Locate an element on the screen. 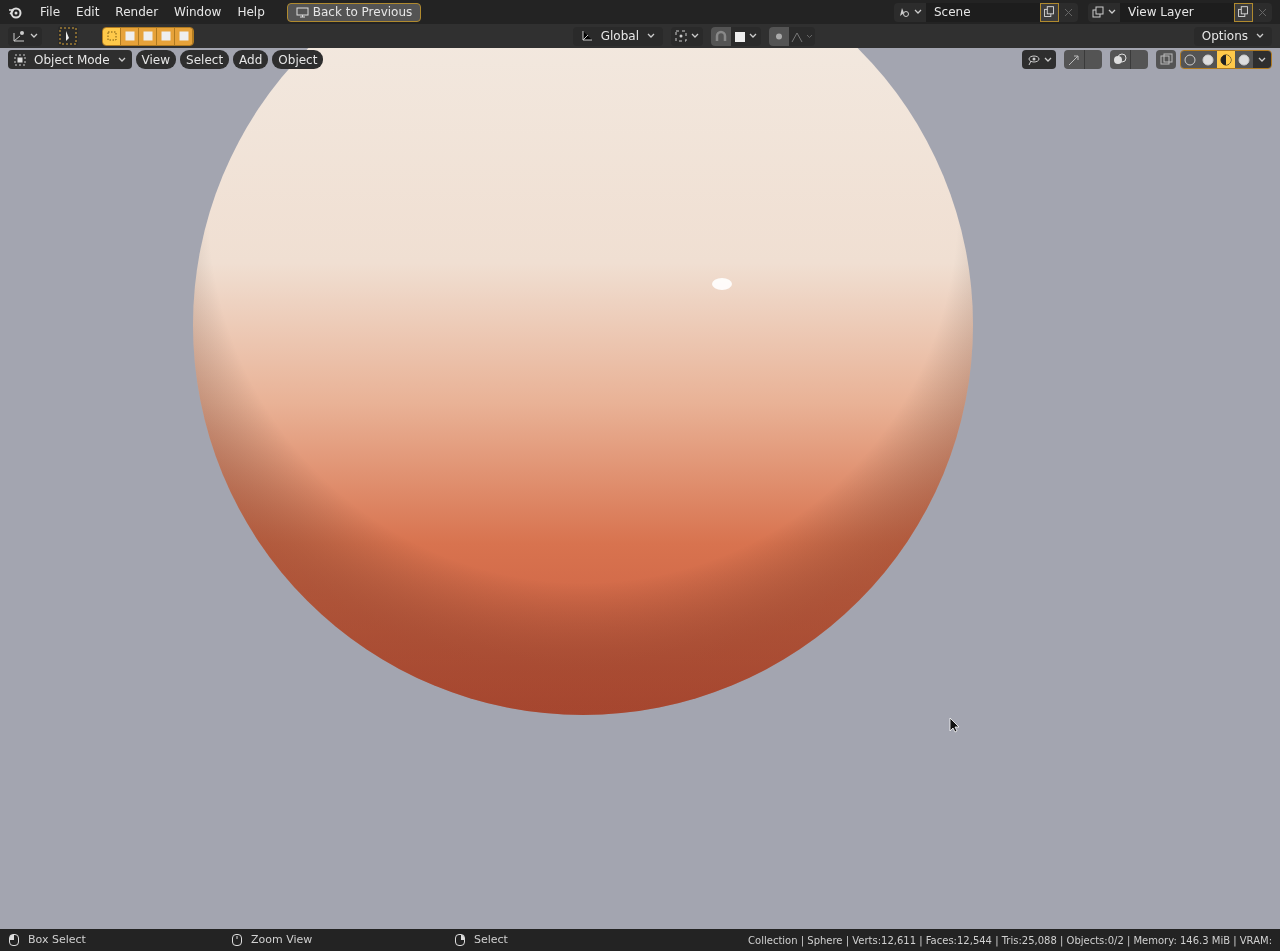 Image resolution: width=1280 pixels, height=951 pixels. status-hint: Select is located at coordinates (491, 939).